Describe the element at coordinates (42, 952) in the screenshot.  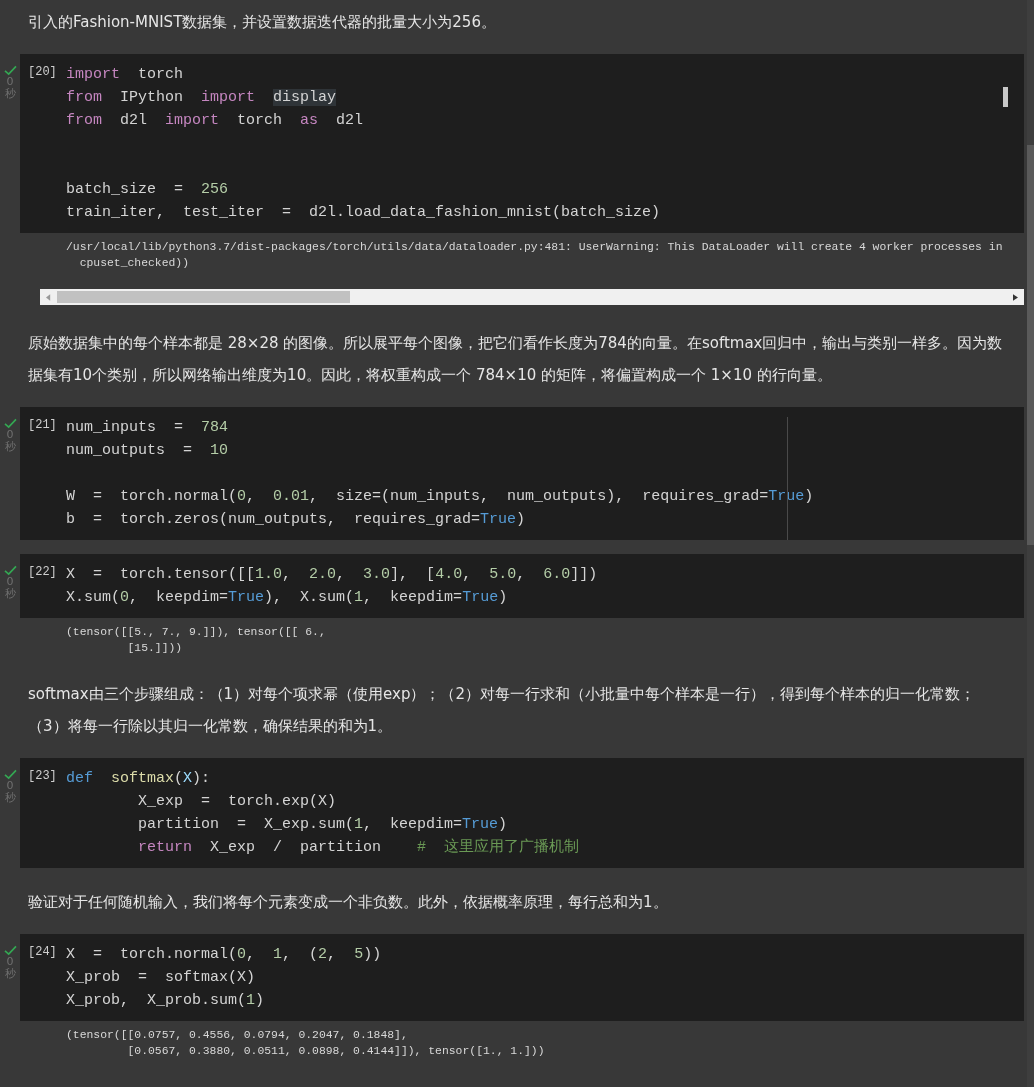
I see `execution-count: [24]` at that location.